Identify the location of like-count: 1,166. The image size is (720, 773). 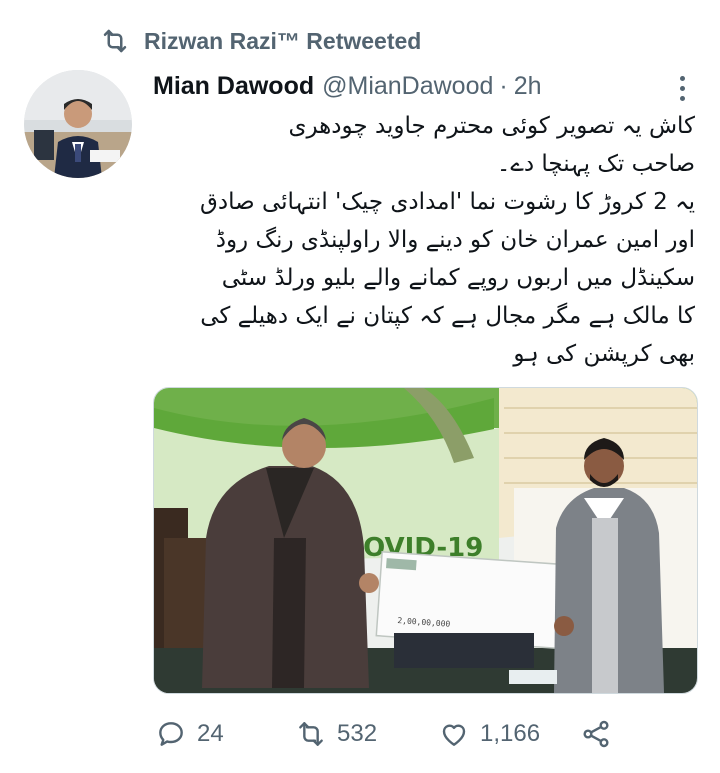
(510, 733).